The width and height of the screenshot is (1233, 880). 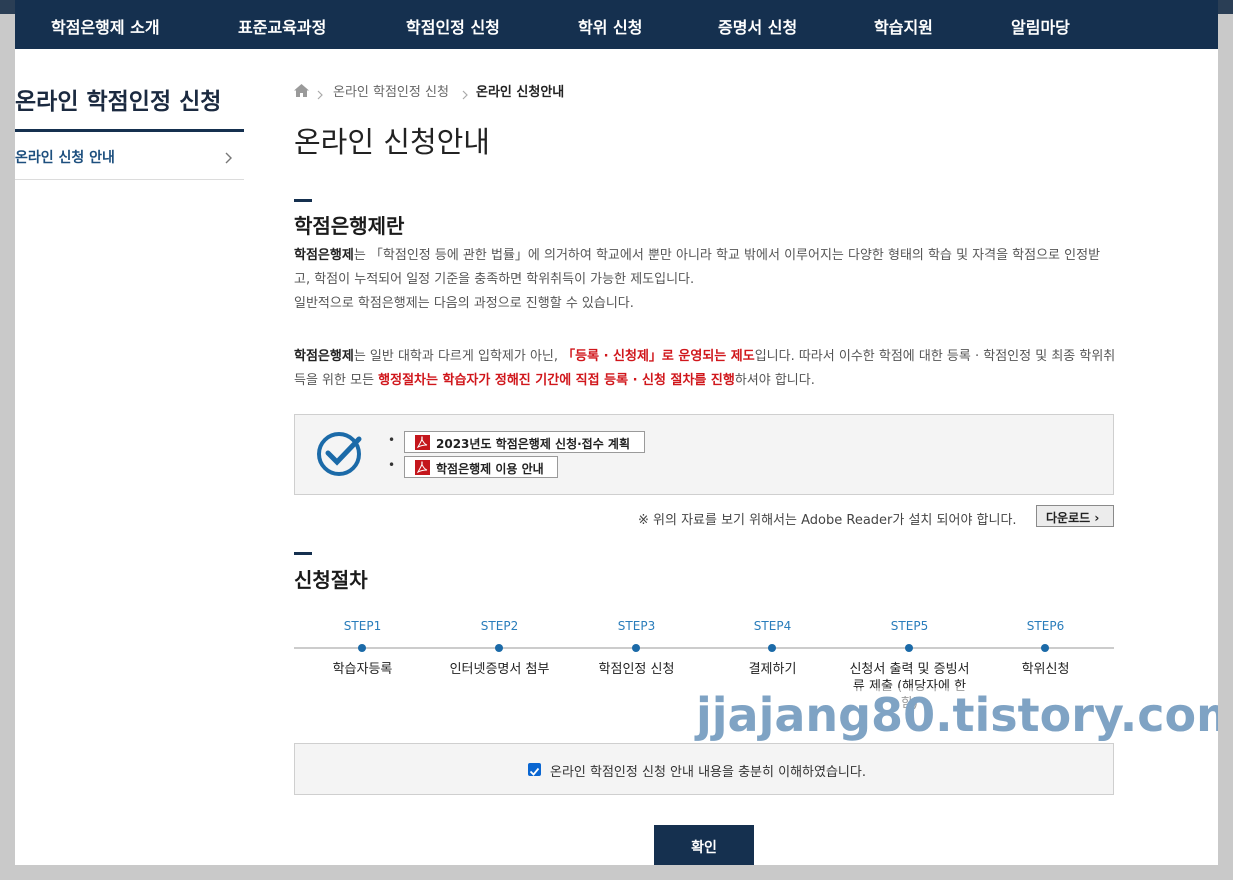 I want to click on step-item: STEP1 학습자등록, so click(x=362, y=669).